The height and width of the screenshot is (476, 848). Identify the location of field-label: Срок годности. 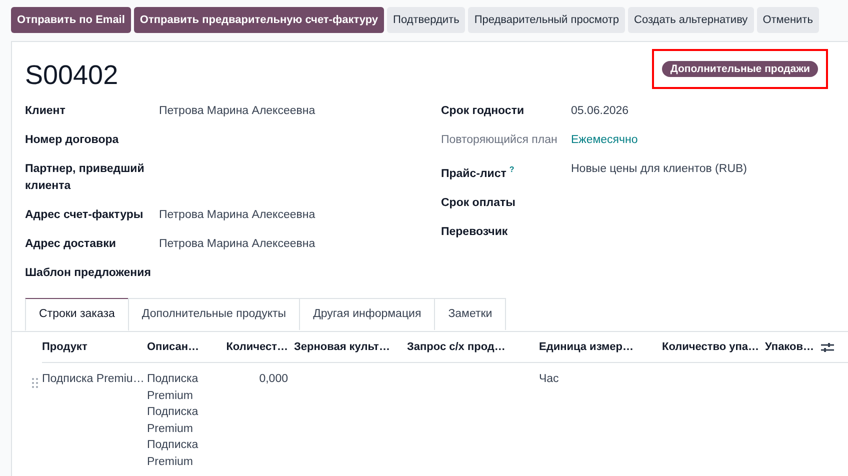
(483, 111).